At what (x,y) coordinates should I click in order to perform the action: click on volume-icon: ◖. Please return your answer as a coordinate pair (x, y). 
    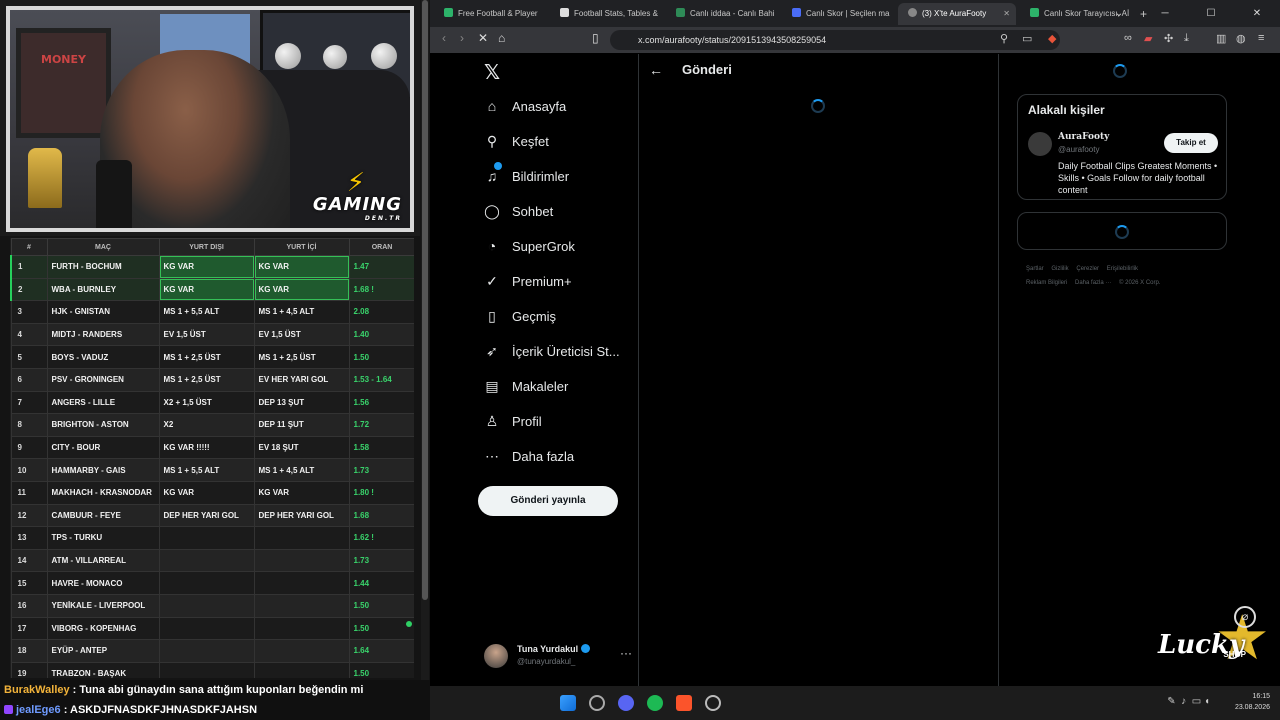
    Looking at the image, I should click on (1207, 701).